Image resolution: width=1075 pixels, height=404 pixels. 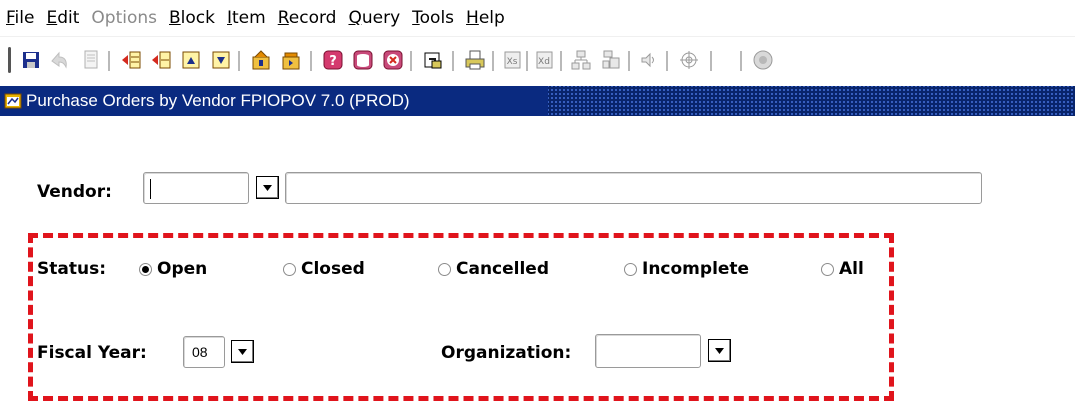 What do you see at coordinates (416, 18) in the screenshot?
I see `menu-tools-mnemonic: T` at bounding box center [416, 18].